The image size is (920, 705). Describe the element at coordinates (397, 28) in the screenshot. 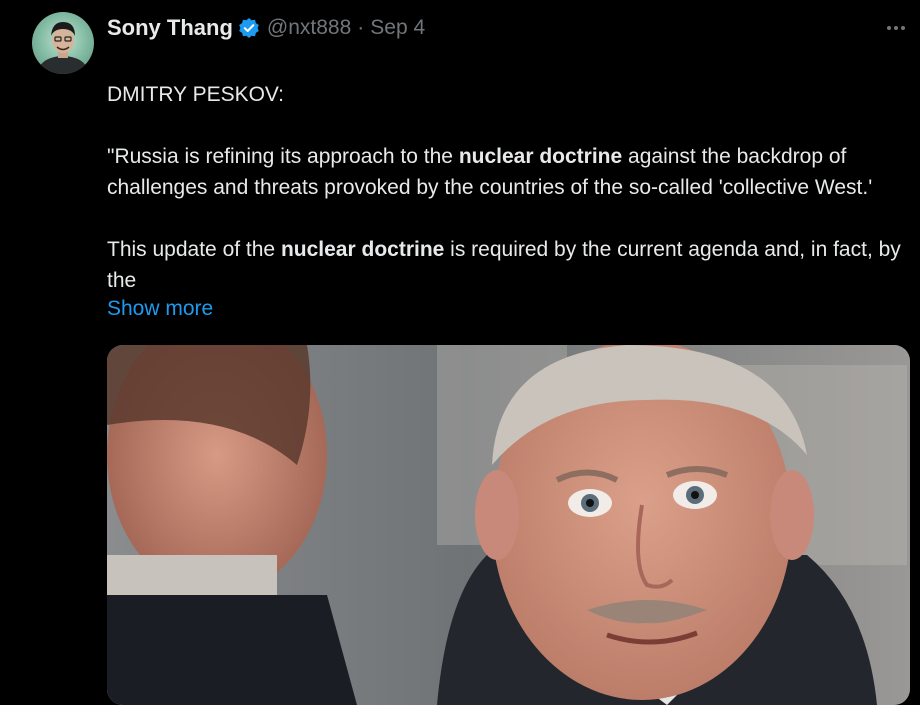

I see `tweet-date: Sep 4` at that location.